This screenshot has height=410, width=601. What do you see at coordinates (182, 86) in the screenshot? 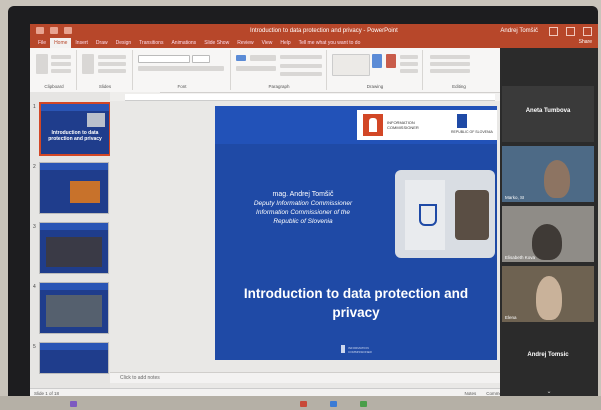
I see `group-label: Font` at bounding box center [182, 86].